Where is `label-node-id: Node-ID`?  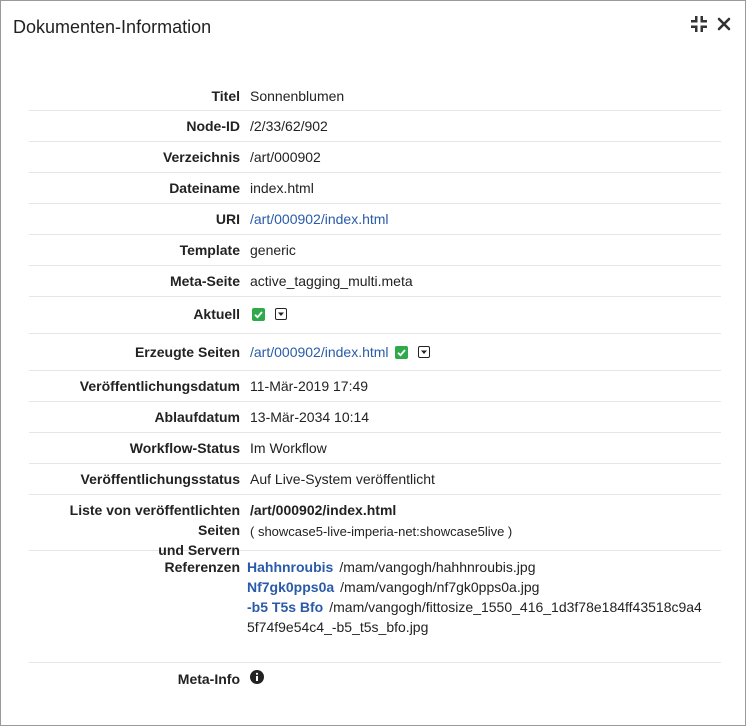 label-node-id: Node-ID is located at coordinates (213, 126).